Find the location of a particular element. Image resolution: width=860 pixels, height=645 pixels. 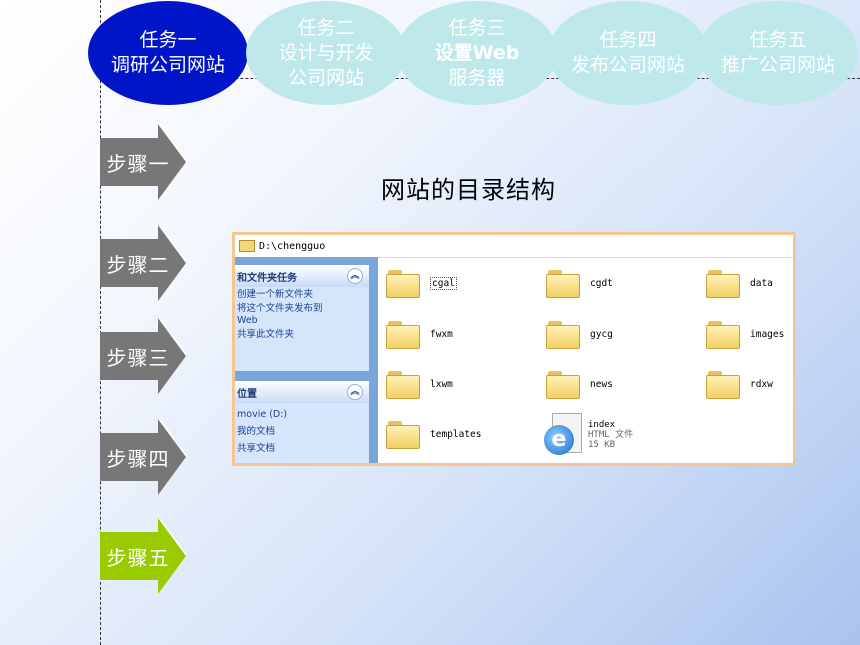

folder-item-data: data is located at coordinates (739, 283).